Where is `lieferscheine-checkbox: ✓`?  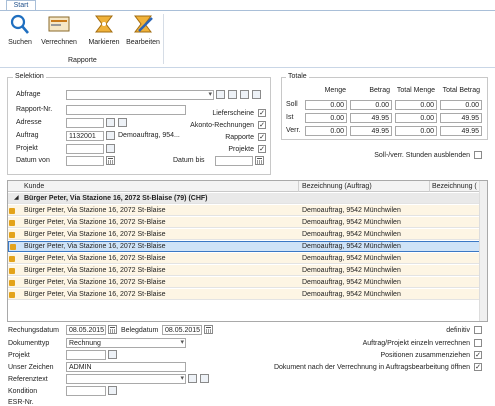
lieferscheine-checkbox: ✓ is located at coordinates (262, 113).